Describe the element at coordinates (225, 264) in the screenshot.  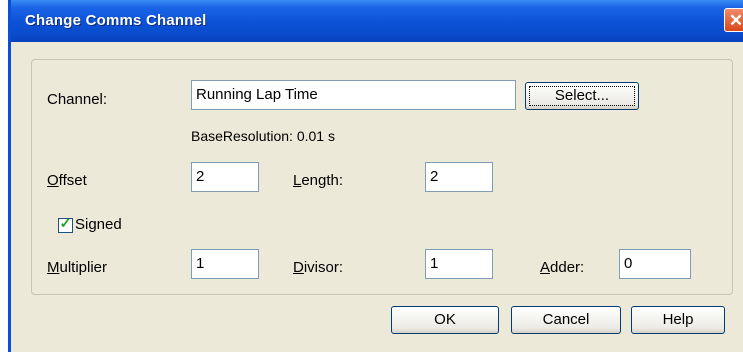
I see `multiplier-input: 1` at that location.